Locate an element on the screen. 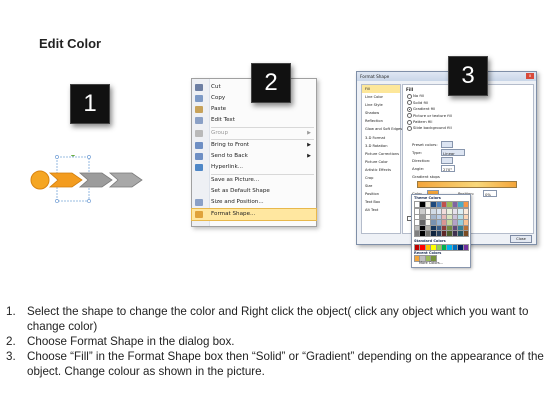 The image size is (560, 420). format-shape-icon is located at coordinates (199, 214).